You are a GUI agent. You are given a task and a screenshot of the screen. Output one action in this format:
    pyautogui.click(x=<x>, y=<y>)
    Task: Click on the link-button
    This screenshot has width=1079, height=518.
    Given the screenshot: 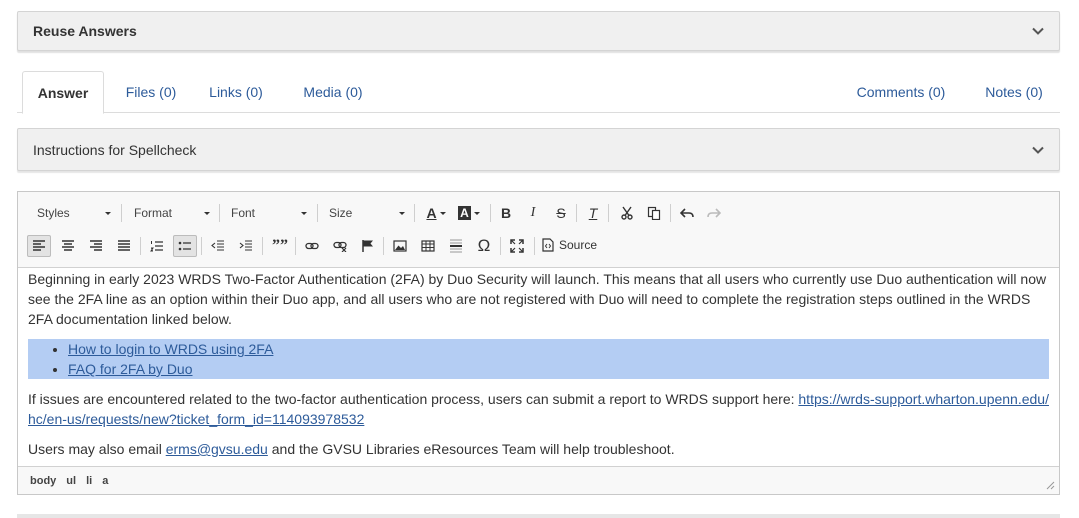 What is the action you would take?
    pyautogui.click(x=312, y=246)
    